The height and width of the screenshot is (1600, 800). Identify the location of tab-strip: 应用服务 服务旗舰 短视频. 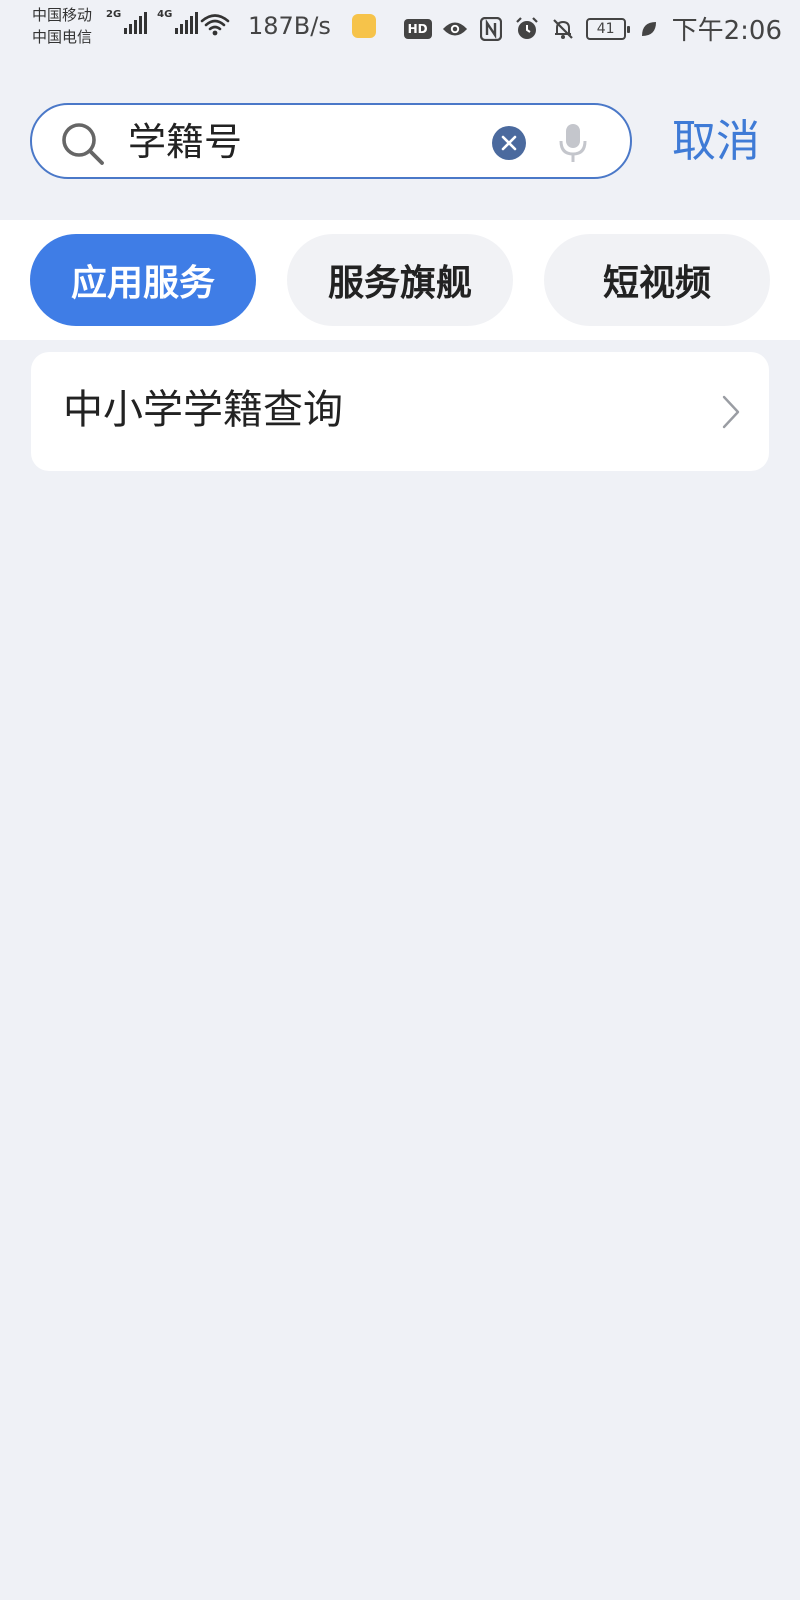
(400, 280).